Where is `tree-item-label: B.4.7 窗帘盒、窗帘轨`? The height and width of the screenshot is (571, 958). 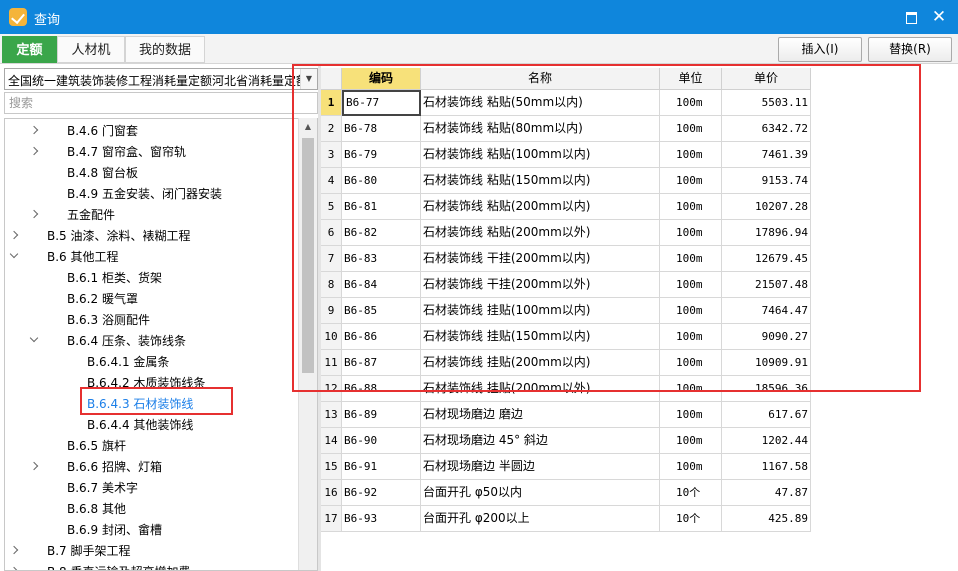
tree-item-label: B.4.7 窗帘盒、窗帘轨 is located at coordinates (126, 152).